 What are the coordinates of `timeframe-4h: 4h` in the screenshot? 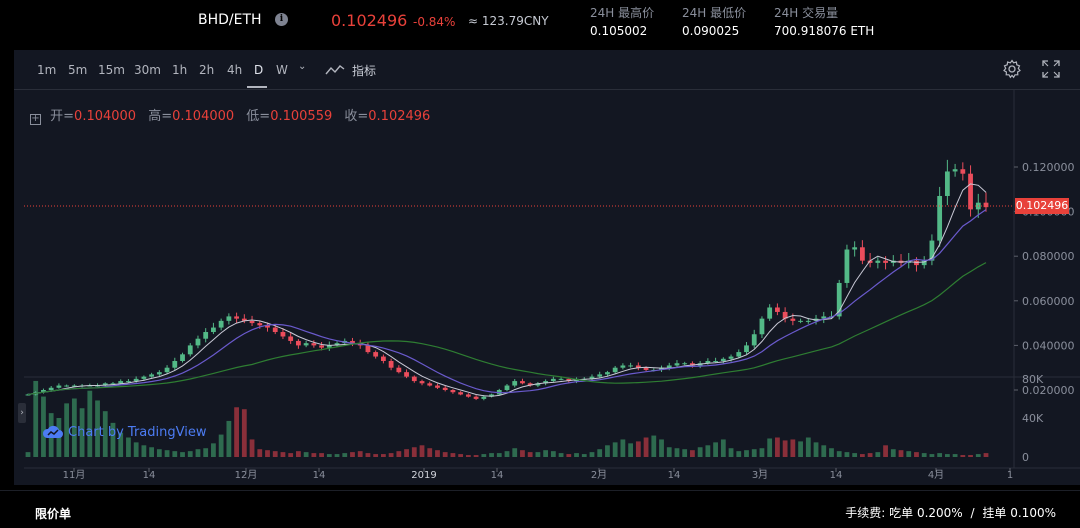 It's located at (234, 70).